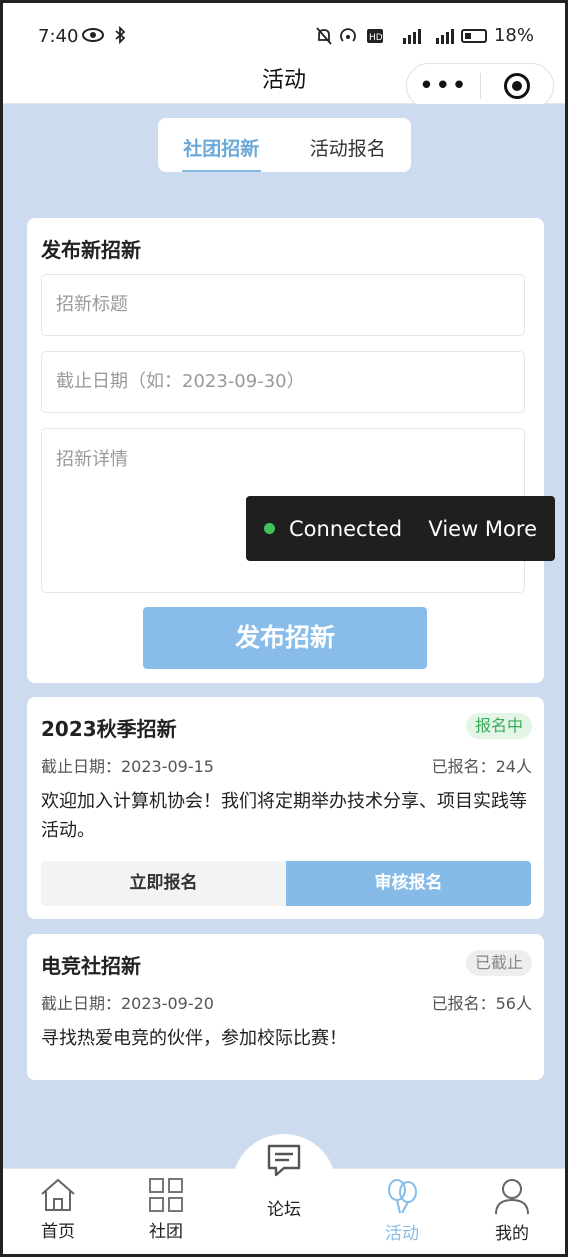 The height and width of the screenshot is (1257, 568). What do you see at coordinates (402, 1234) in the screenshot?
I see `tabbar-label-activity: 活动` at bounding box center [402, 1234].